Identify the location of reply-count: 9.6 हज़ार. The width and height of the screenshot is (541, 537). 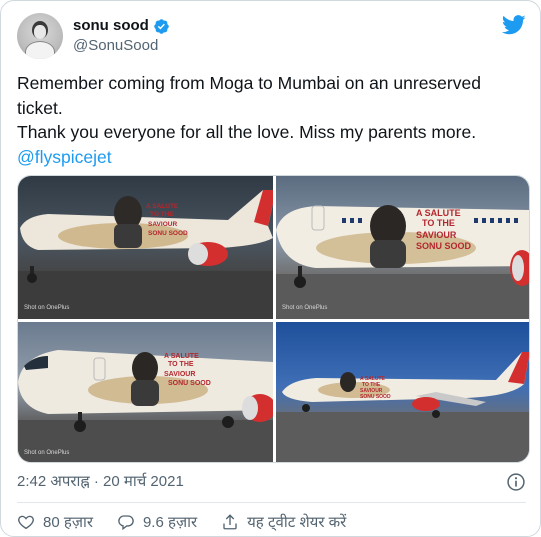
(170, 522).